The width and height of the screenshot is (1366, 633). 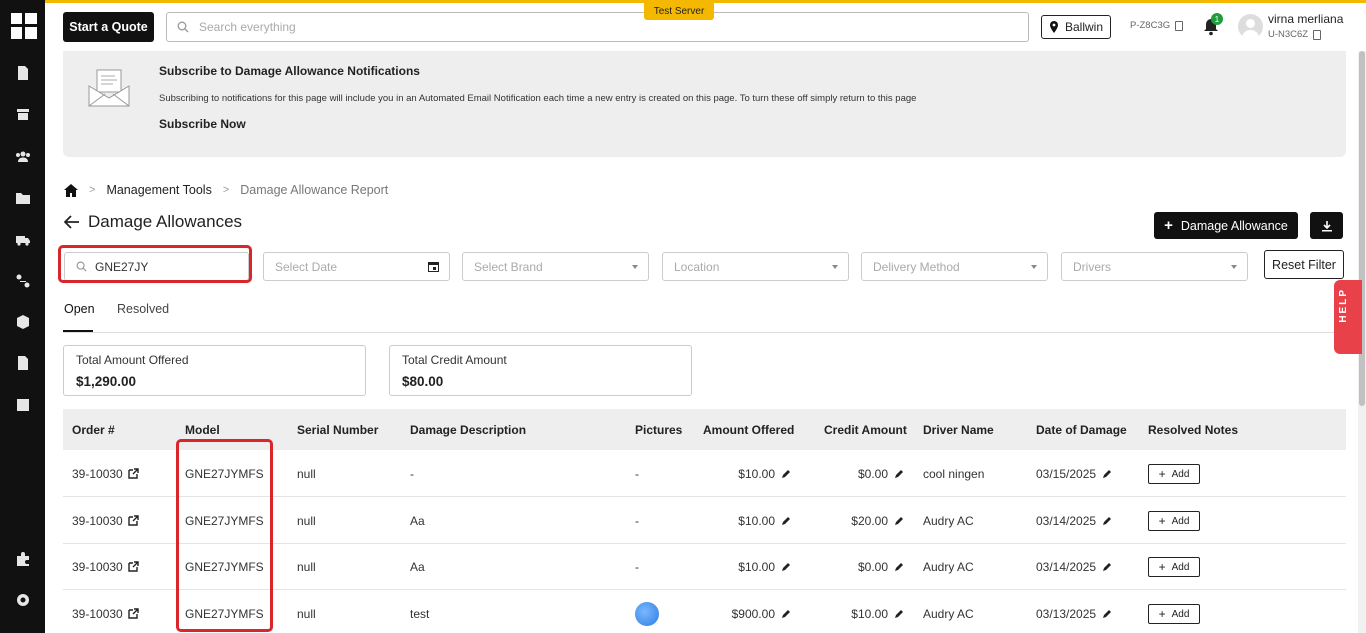 What do you see at coordinates (23, 240) in the screenshot?
I see `truck-icon` at bounding box center [23, 240].